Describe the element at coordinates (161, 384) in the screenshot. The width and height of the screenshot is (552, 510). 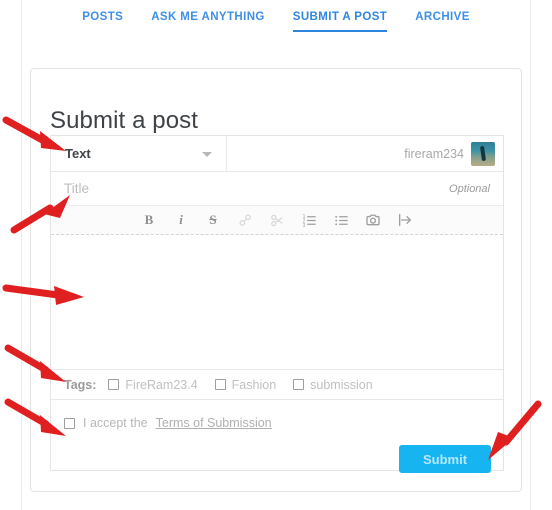
I see `tag-label: FireRam23.4` at that location.